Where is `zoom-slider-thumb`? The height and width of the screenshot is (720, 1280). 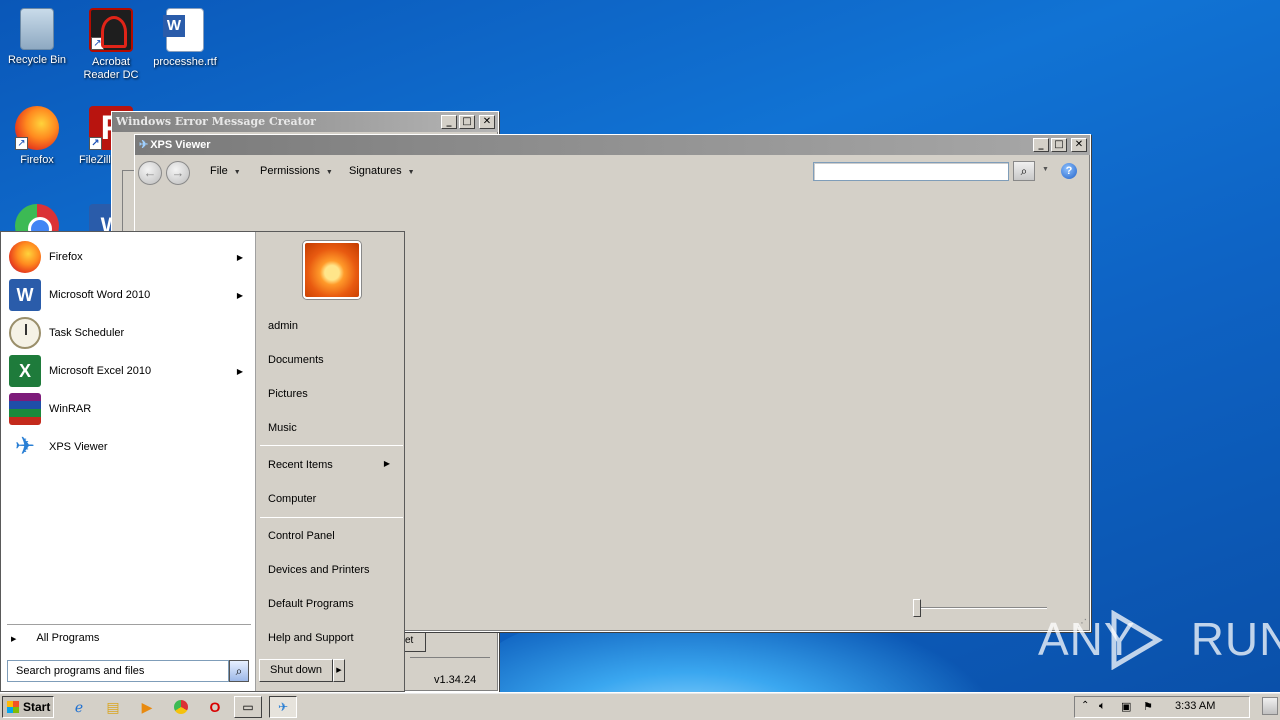
zoom-slider-thumb is located at coordinates (917, 608).